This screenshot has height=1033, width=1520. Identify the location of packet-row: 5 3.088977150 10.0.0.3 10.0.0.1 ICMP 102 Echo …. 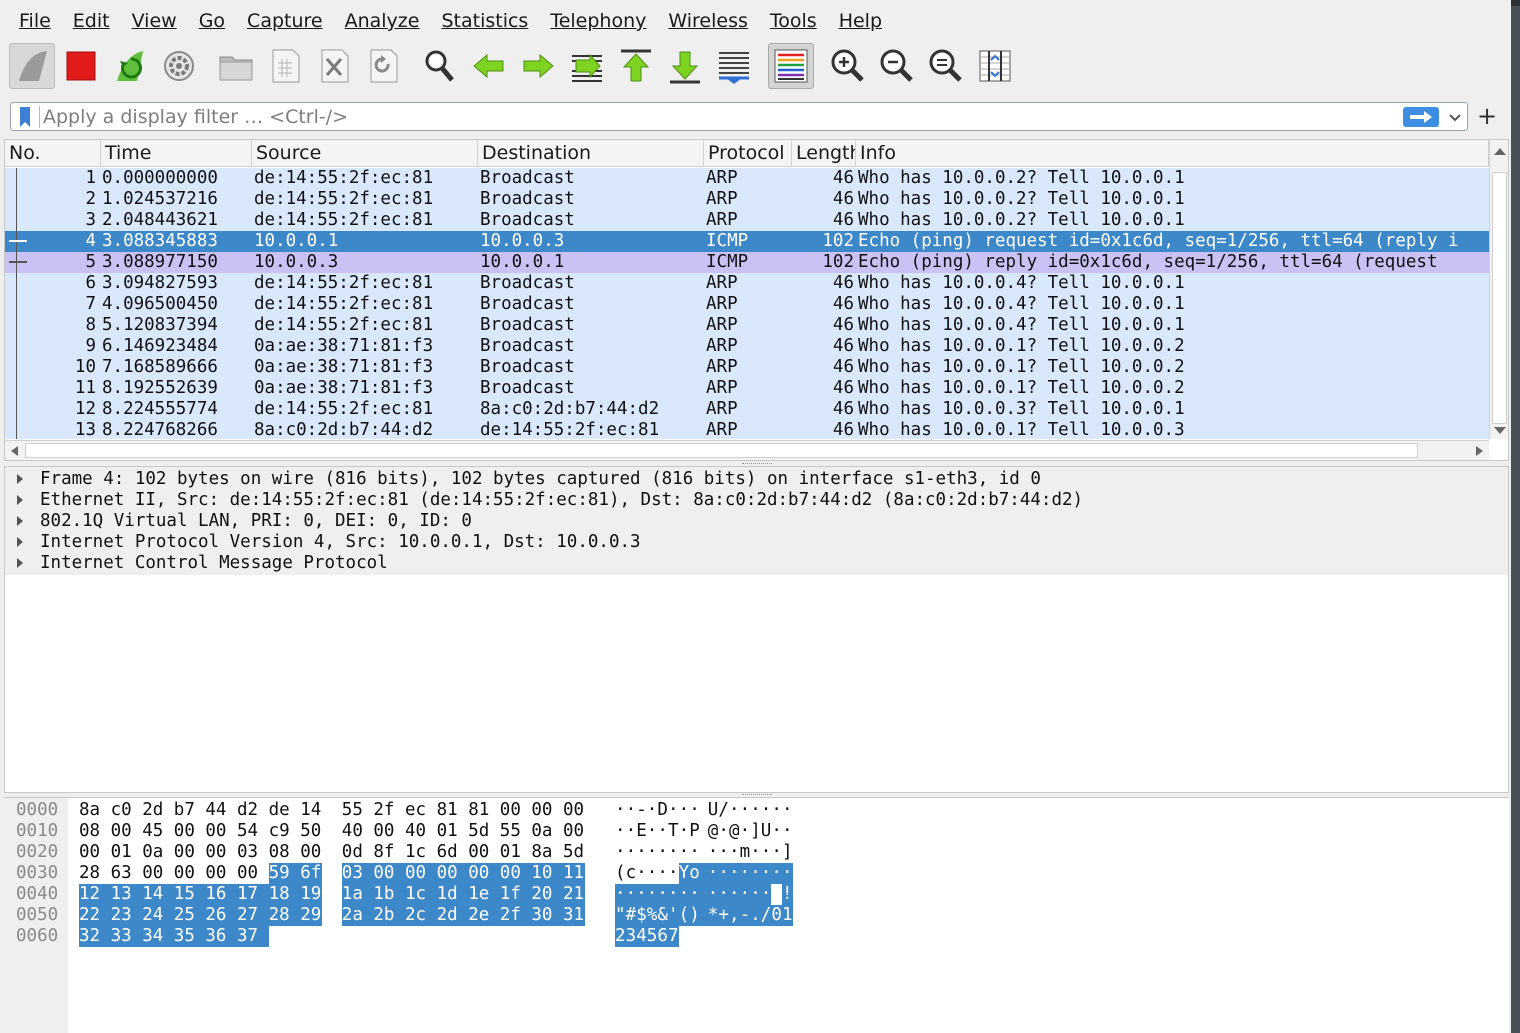
(747, 262).